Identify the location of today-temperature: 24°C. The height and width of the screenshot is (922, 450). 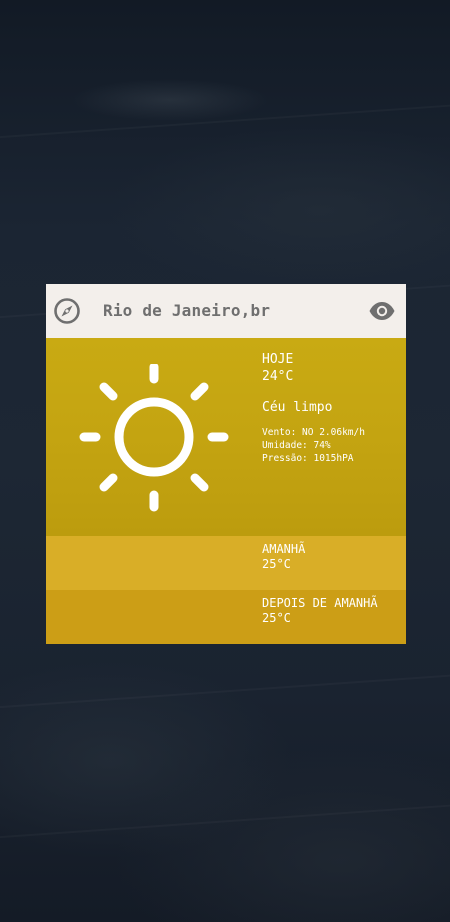
(278, 376).